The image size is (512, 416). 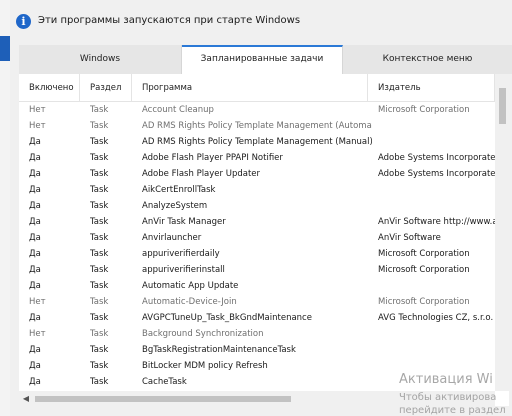 What do you see at coordinates (257, 238) in the screenshot?
I see `table-row: Да Task Anvirlauncher AnVir Software` at bounding box center [257, 238].